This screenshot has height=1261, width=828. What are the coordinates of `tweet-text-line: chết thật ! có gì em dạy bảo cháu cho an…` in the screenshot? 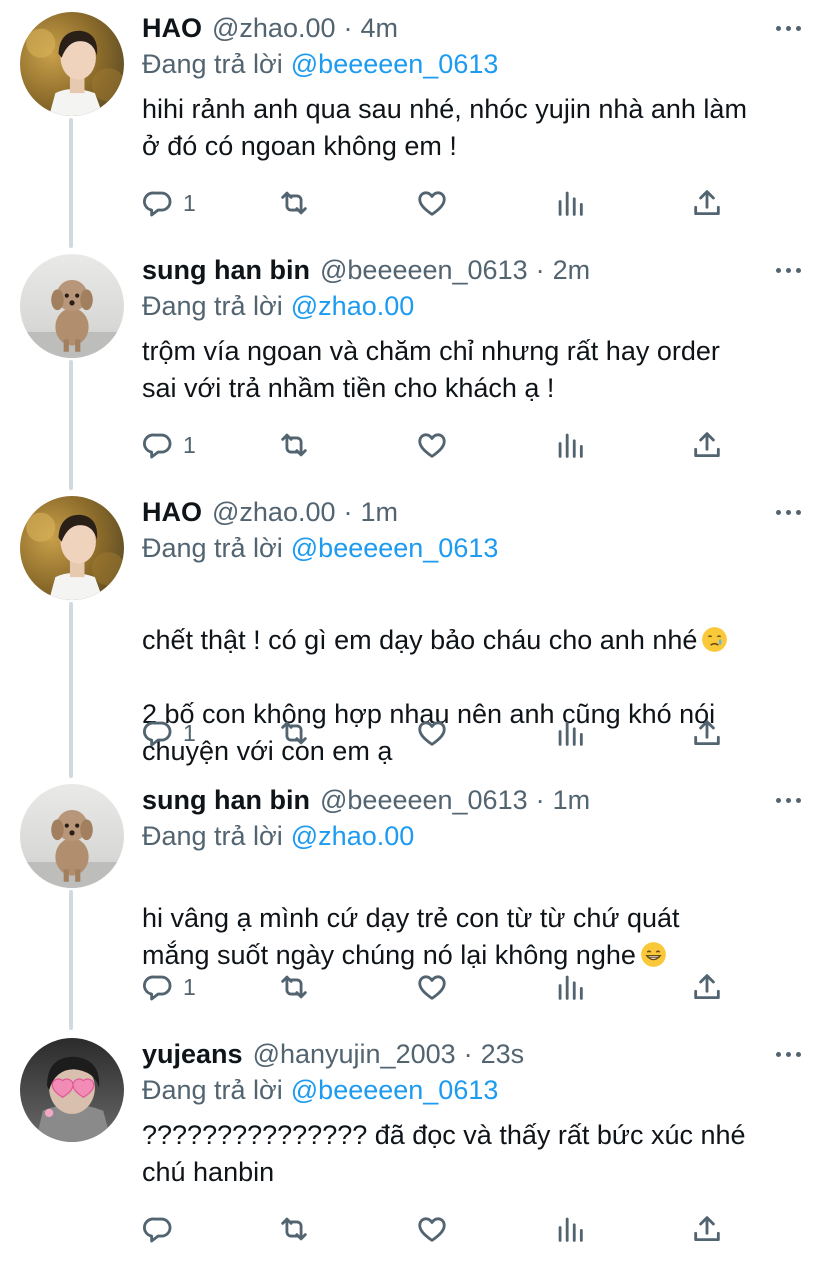 It's located at (420, 640).